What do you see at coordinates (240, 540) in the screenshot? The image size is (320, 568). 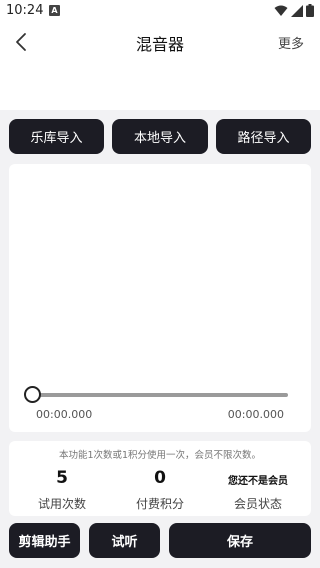 I see `save-button: 保存` at bounding box center [240, 540].